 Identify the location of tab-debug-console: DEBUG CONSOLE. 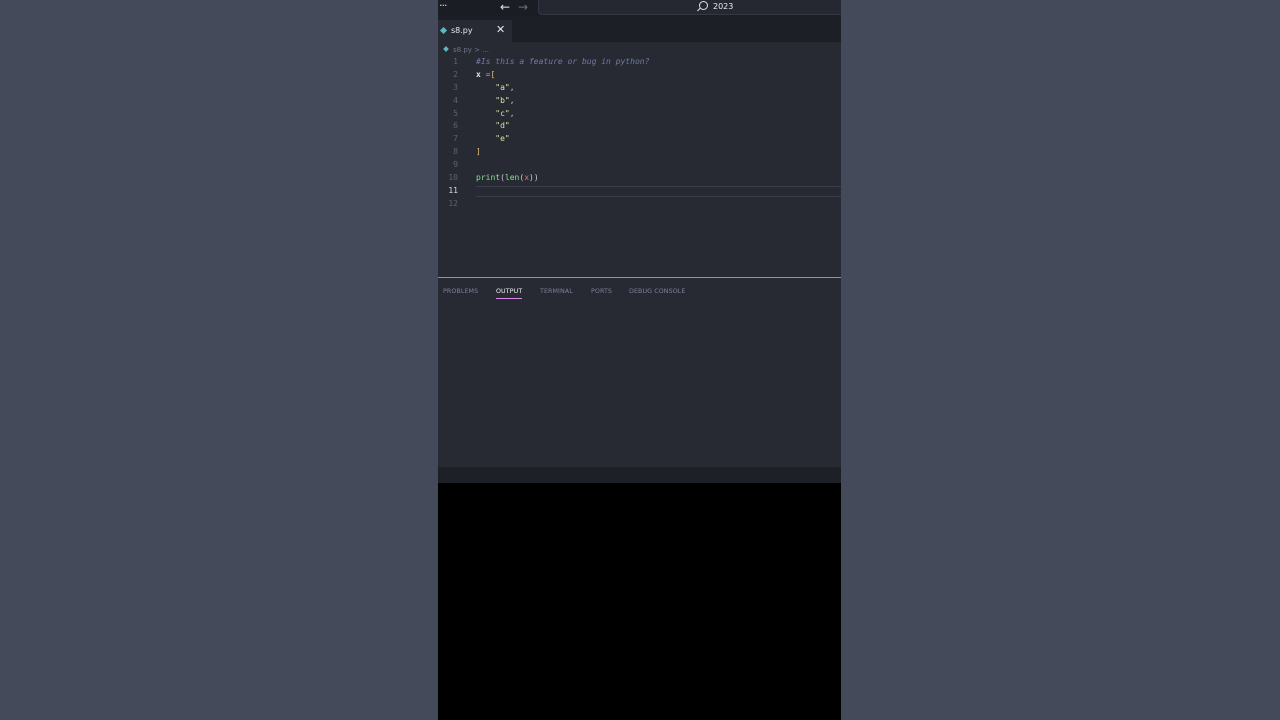
(657, 291).